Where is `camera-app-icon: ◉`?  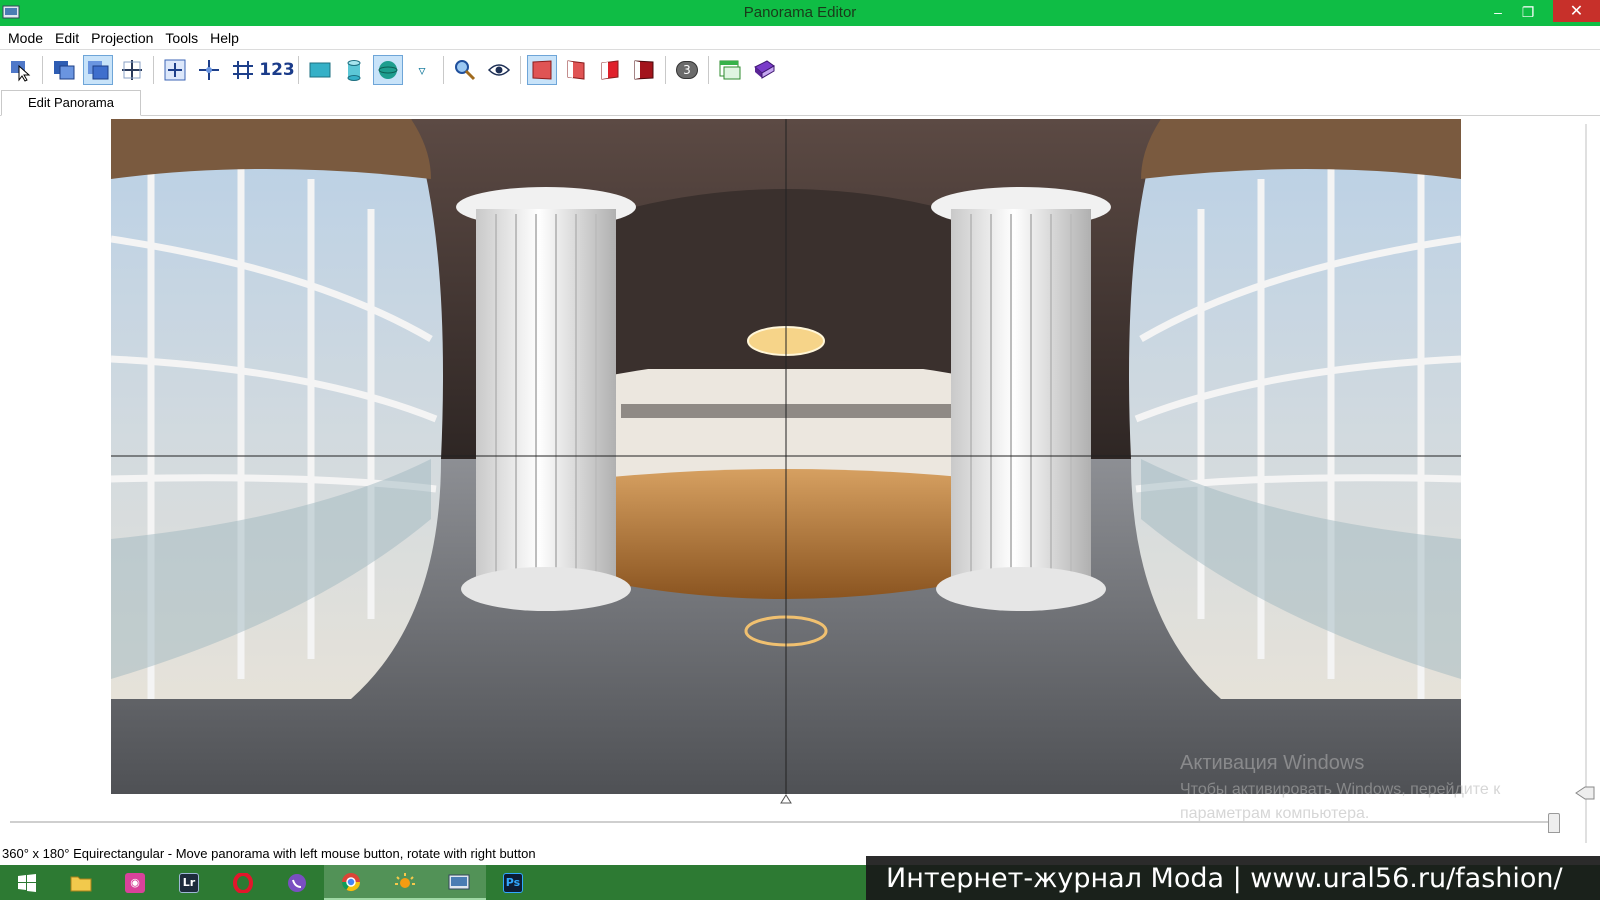
camera-app-icon: ◉ is located at coordinates (135, 882).